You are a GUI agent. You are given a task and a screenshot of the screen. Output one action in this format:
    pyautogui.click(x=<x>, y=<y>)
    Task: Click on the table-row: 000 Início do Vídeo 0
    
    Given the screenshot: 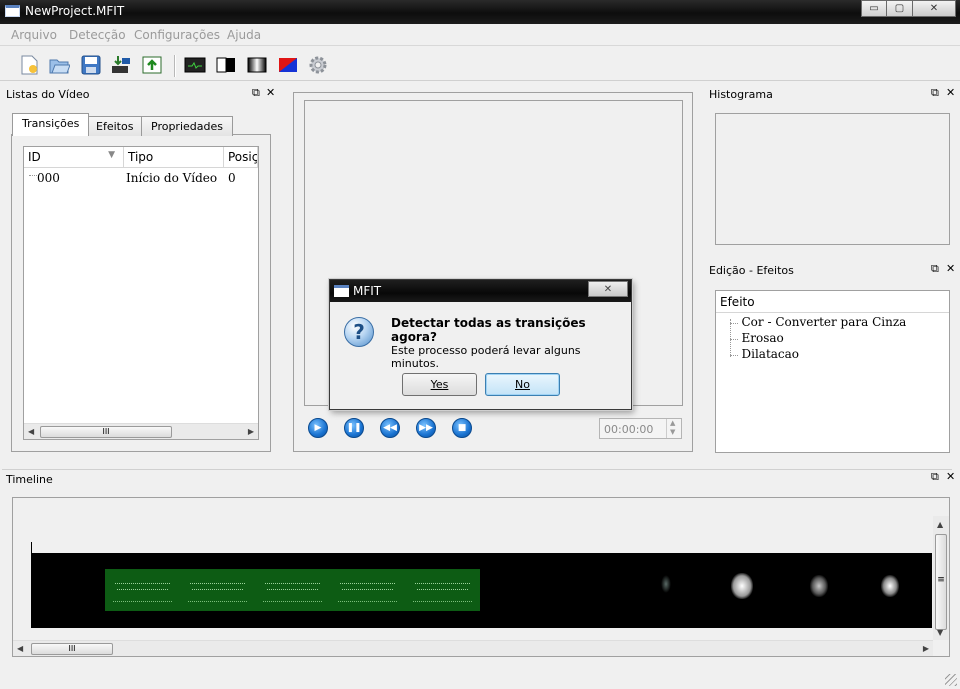 What is the action you would take?
    pyautogui.click(x=141, y=178)
    